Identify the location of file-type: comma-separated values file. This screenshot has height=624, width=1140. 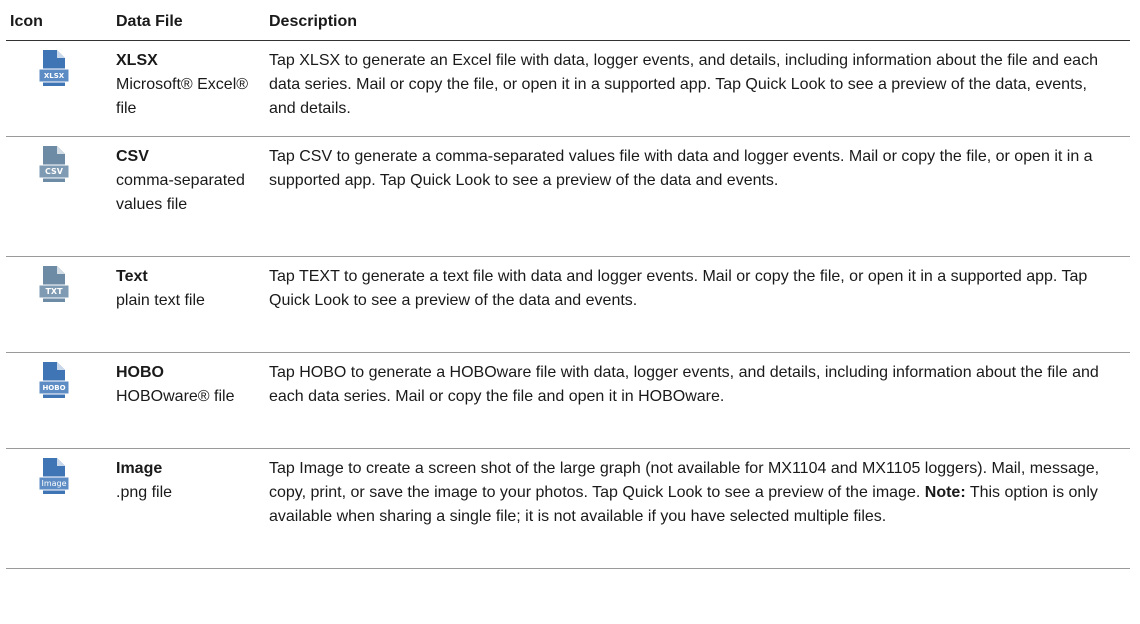
(180, 192).